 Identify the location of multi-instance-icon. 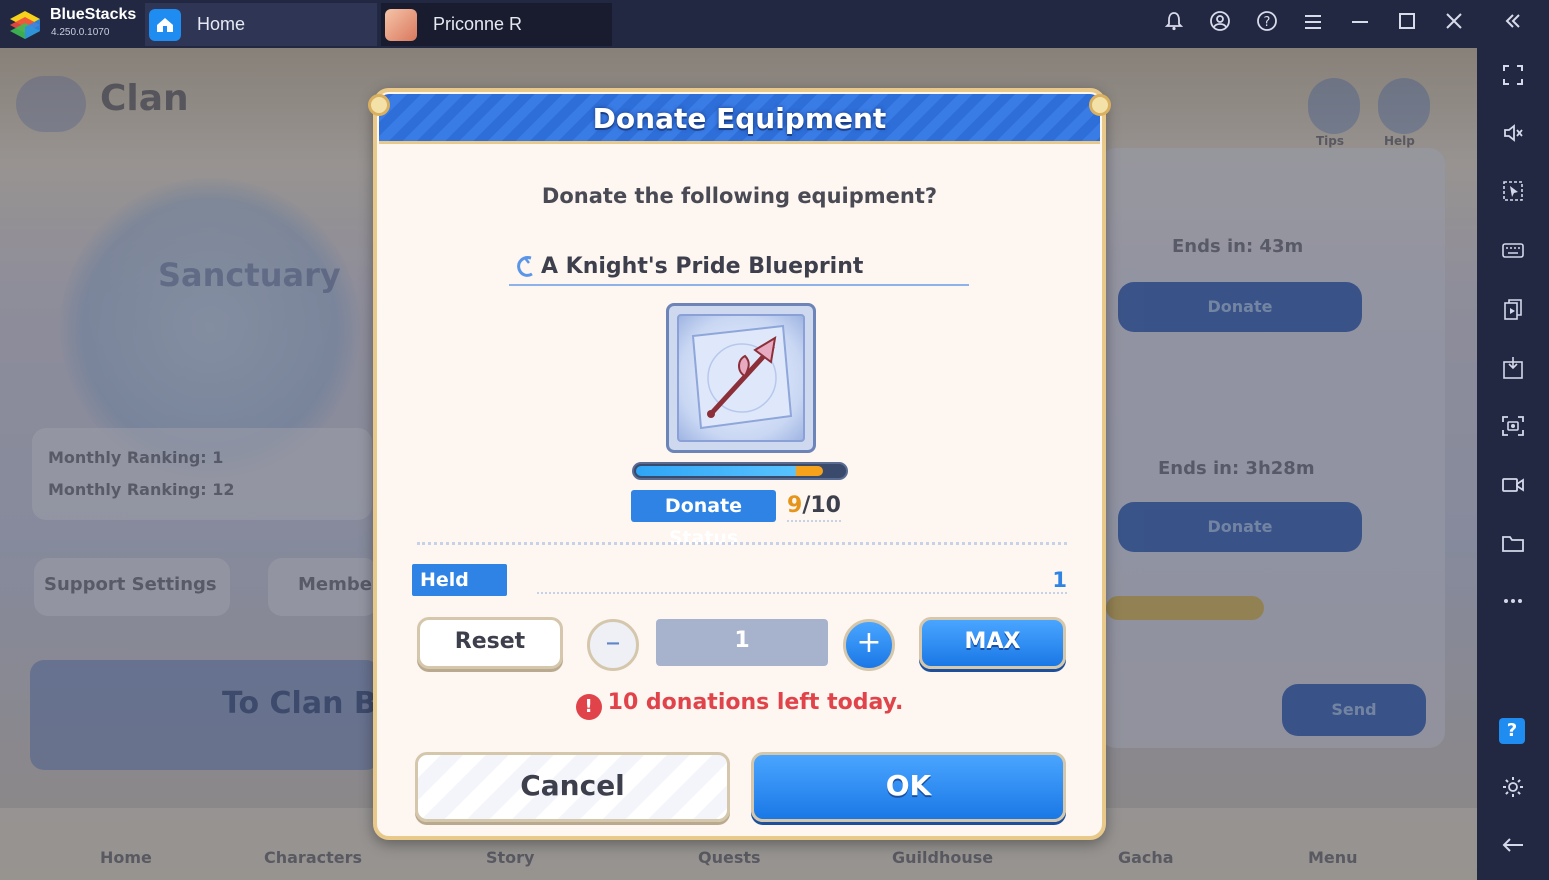
(1513, 312).